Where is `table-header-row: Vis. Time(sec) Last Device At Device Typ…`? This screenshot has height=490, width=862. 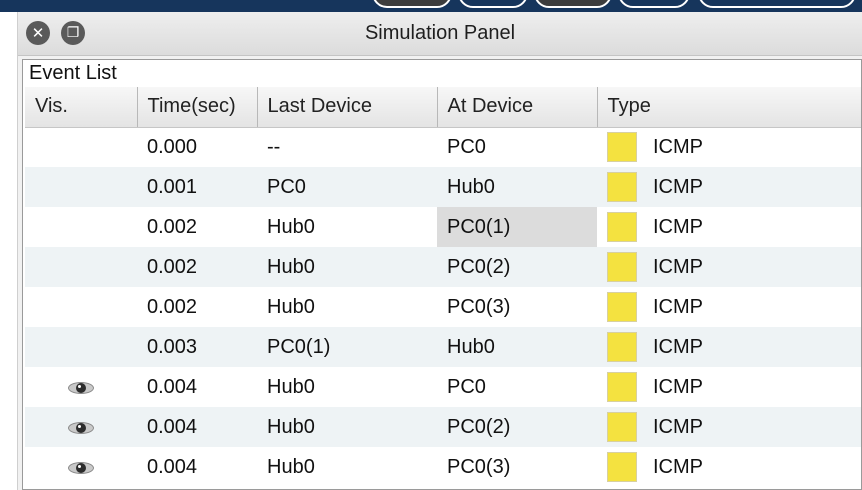
table-header-row: Vis. Time(sec) Last Device At Device Typ… is located at coordinates (443, 107).